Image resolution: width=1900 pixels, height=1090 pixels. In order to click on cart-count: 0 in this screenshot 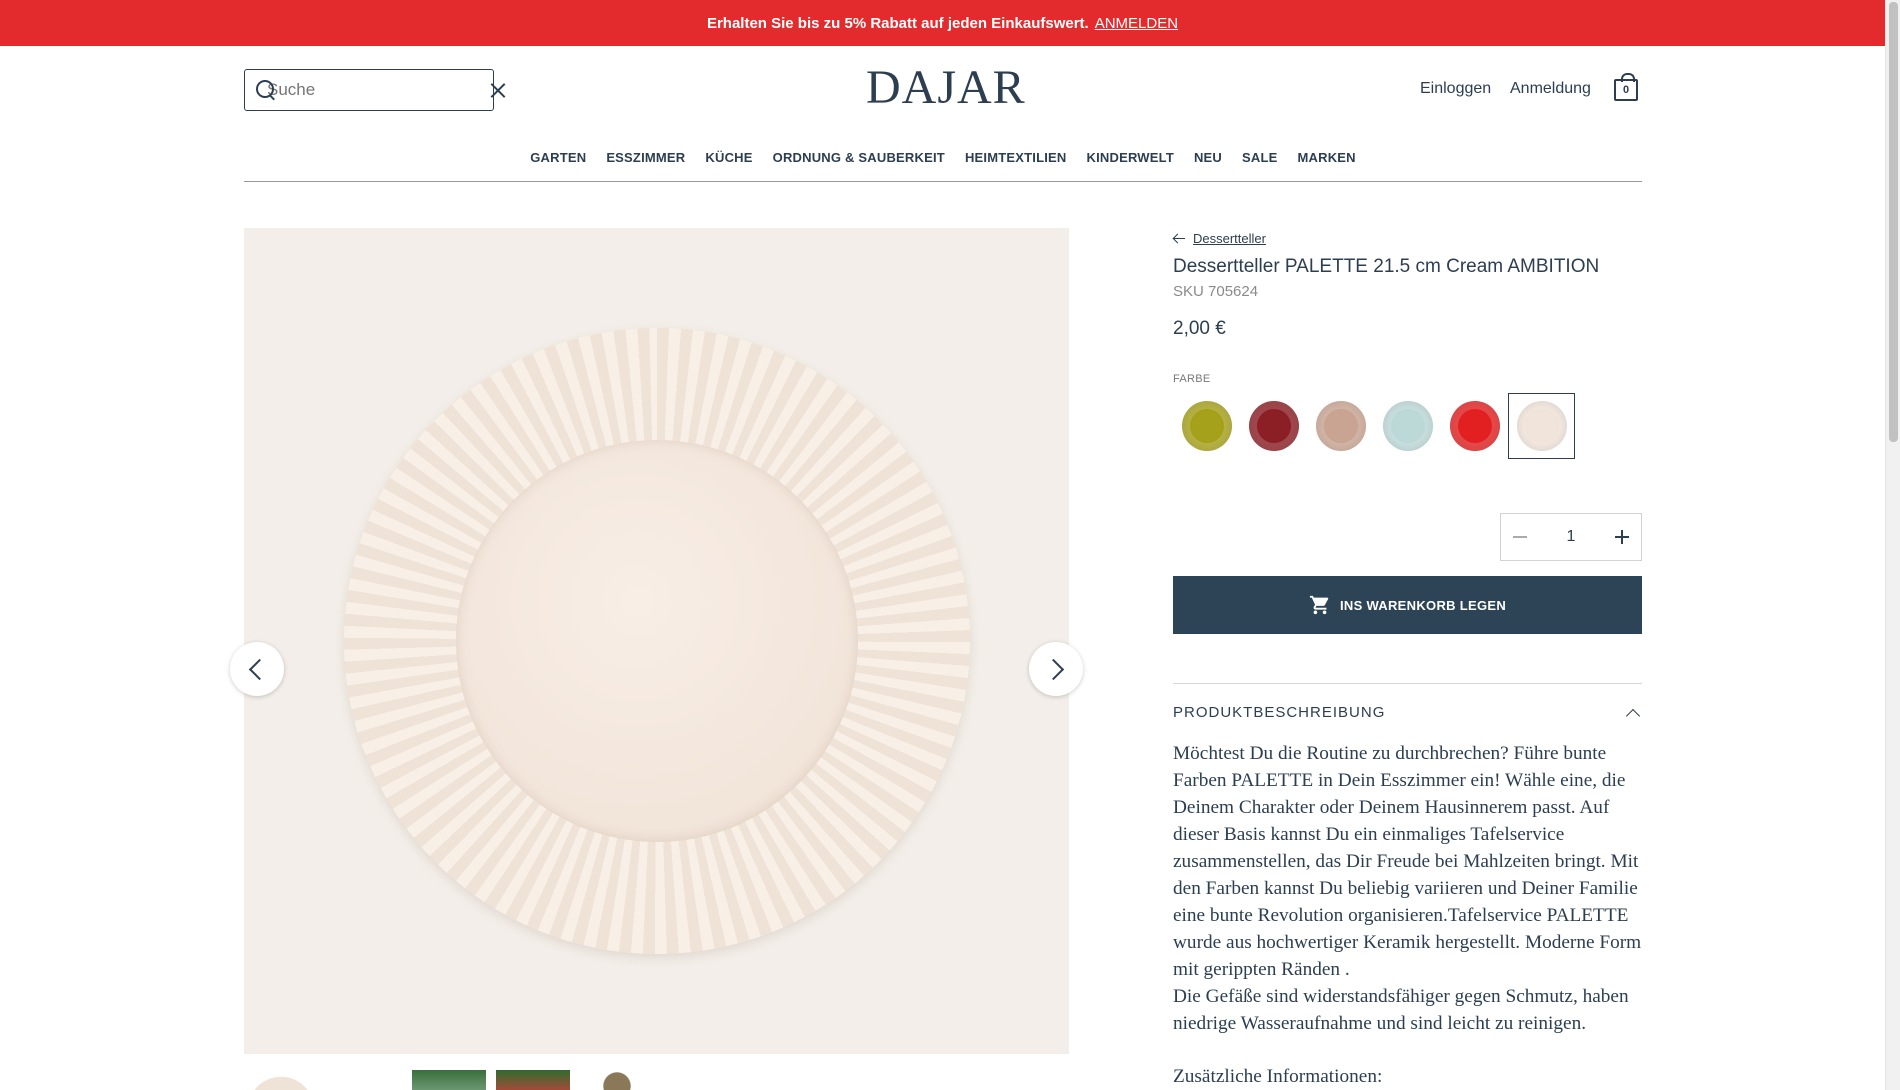, I will do `click(1626, 90)`.